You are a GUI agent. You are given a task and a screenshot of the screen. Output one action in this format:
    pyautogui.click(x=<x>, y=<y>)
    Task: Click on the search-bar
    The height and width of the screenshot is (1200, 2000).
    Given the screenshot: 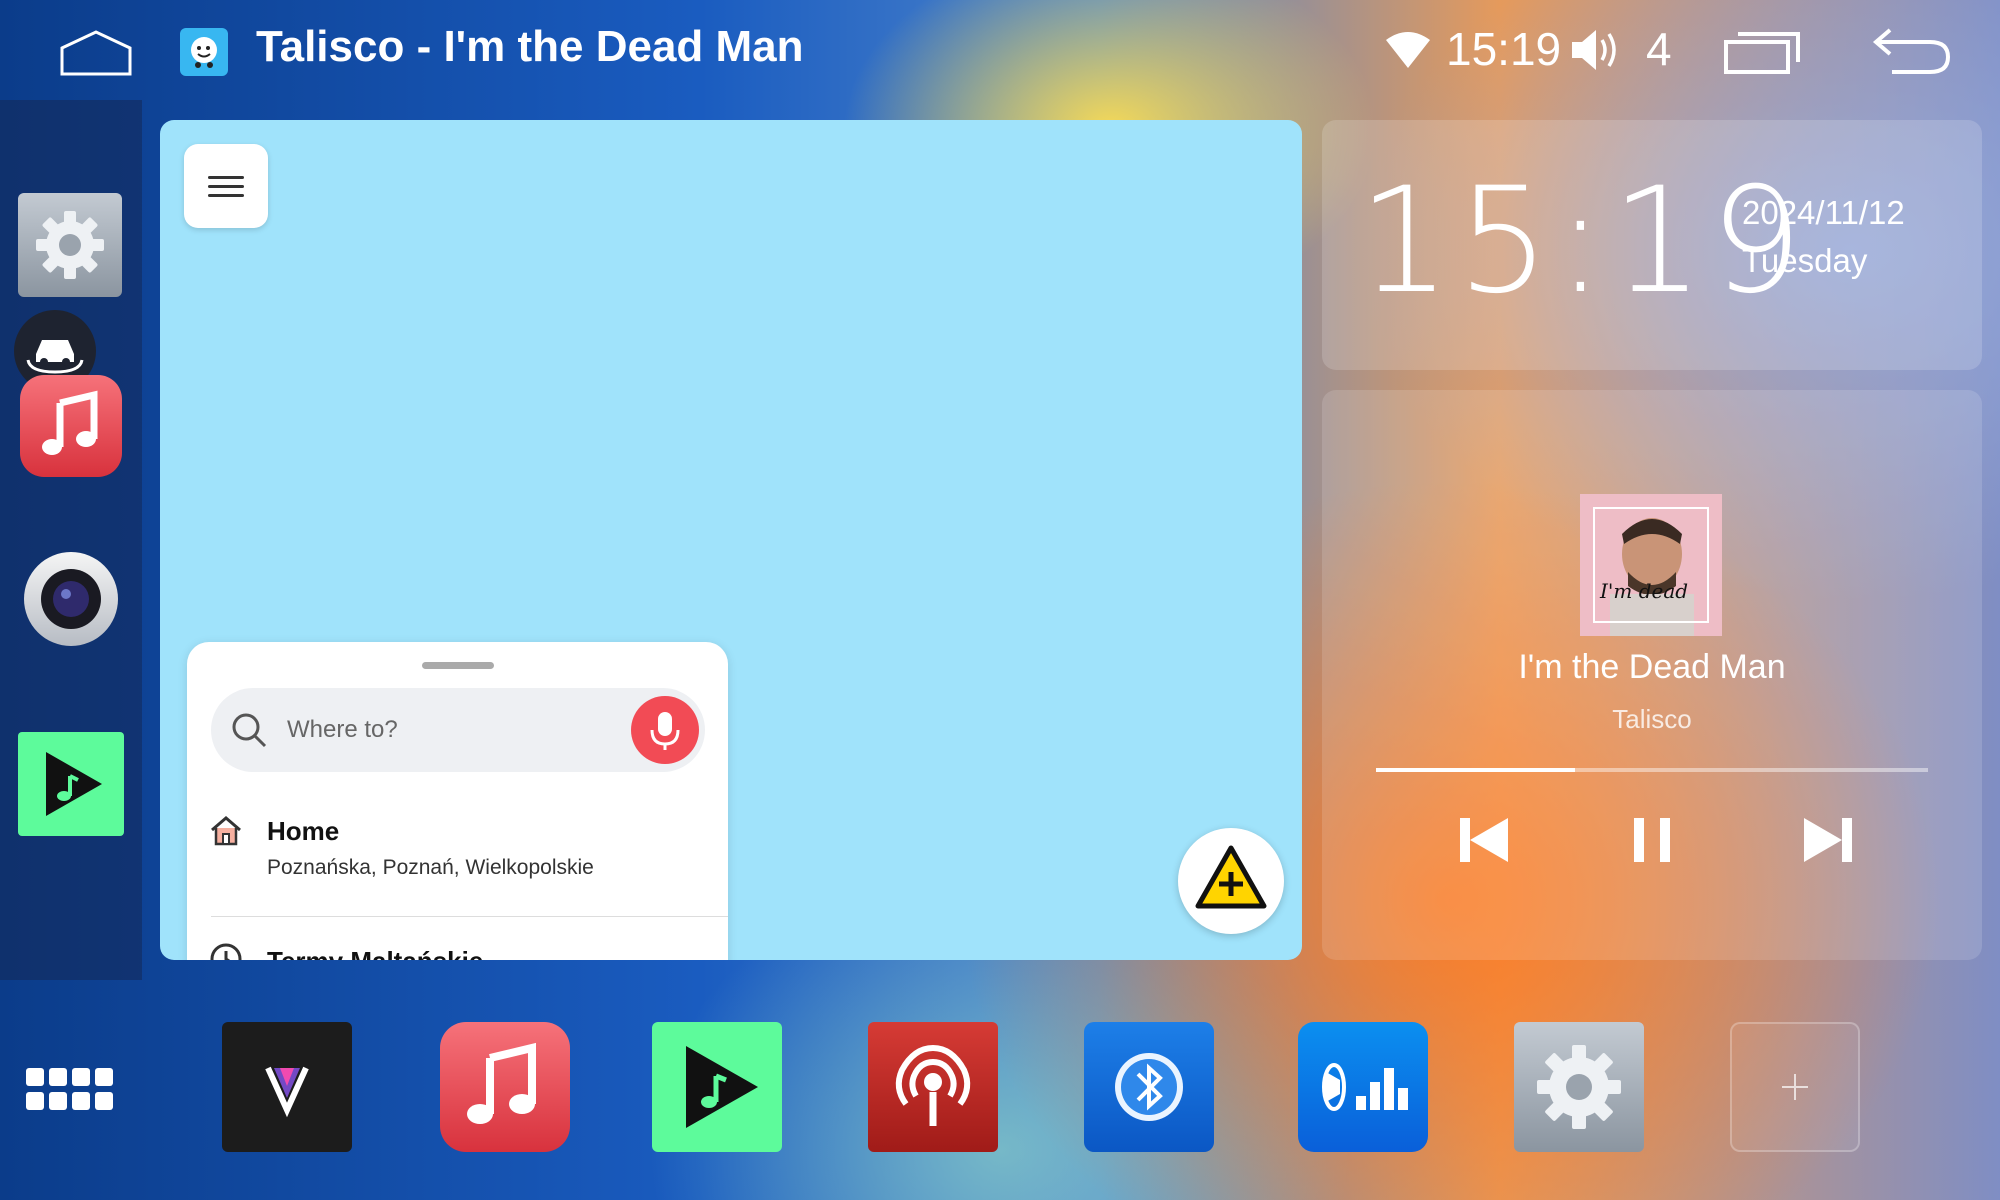 What is the action you would take?
    pyautogui.click(x=458, y=730)
    